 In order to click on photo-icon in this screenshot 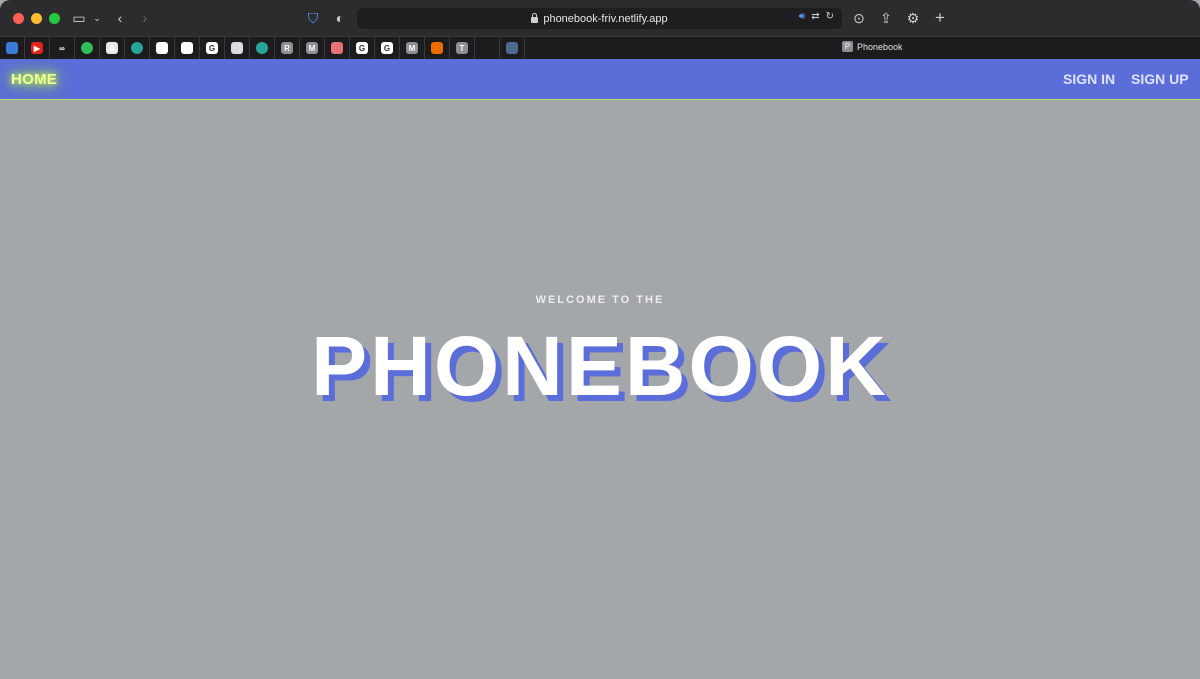, I will do `click(512, 48)`.